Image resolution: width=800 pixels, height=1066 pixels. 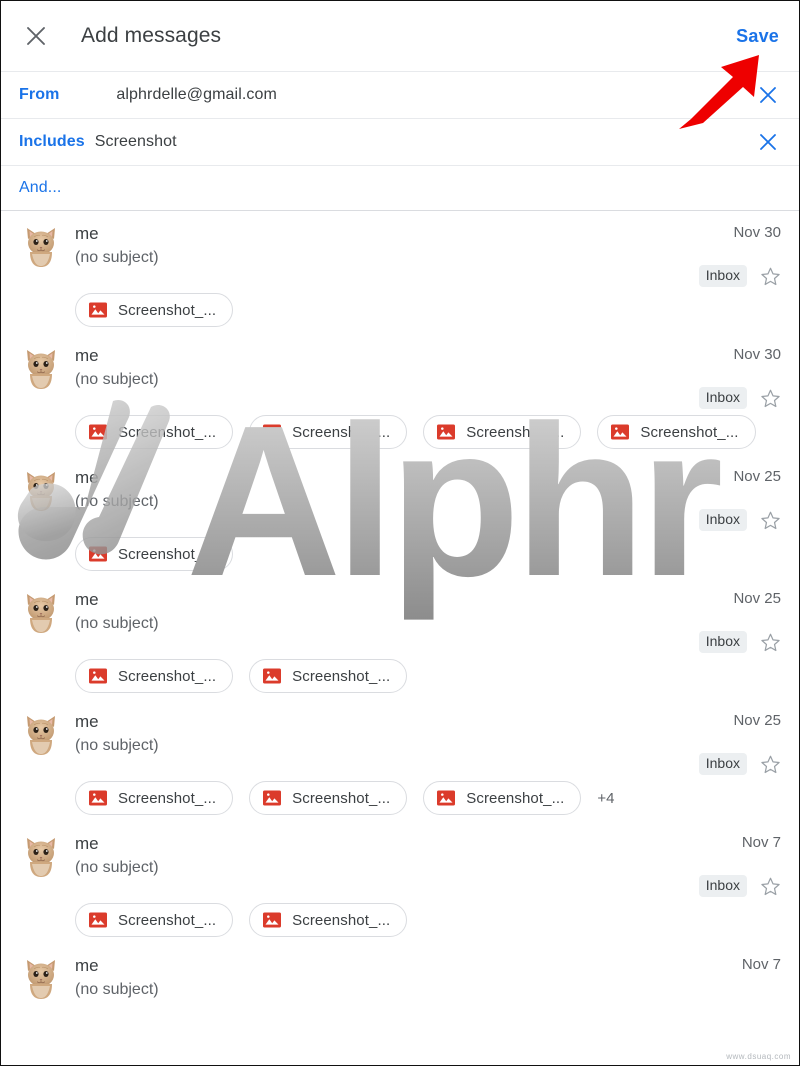 What do you see at coordinates (151, 35) in the screenshot?
I see `page-title: Add messages` at bounding box center [151, 35].